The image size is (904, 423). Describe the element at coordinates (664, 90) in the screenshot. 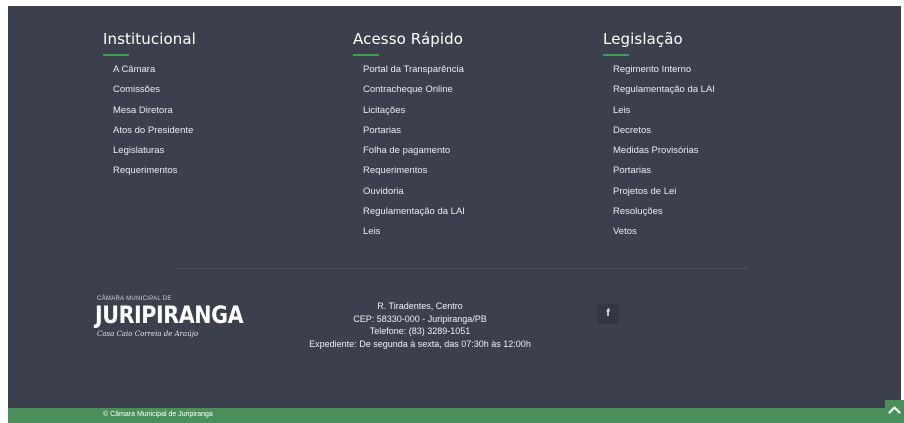

I see `legislacao-link-lai: Regulamentação da LAI` at that location.